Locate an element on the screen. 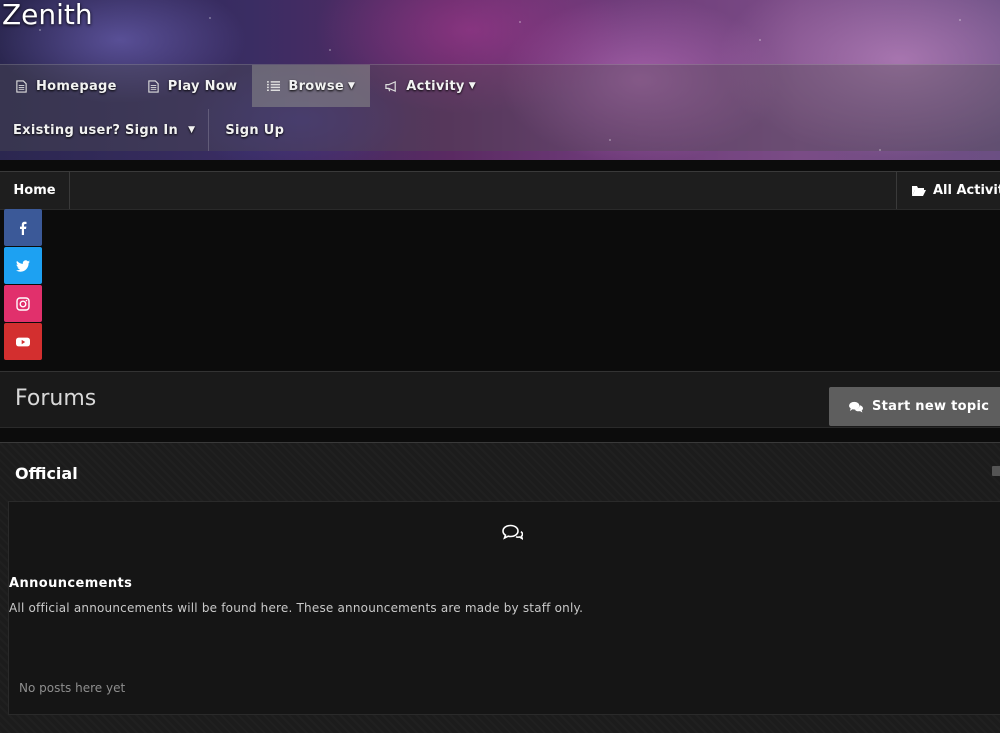  collapse-toggle is located at coordinates (996, 471).